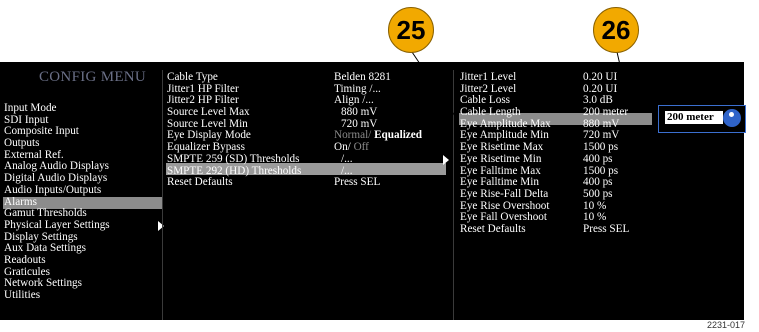 Image resolution: width=759 pixels, height=332 pixels. Describe the element at coordinates (411, 30) in the screenshot. I see `callout-25: 25` at that location.